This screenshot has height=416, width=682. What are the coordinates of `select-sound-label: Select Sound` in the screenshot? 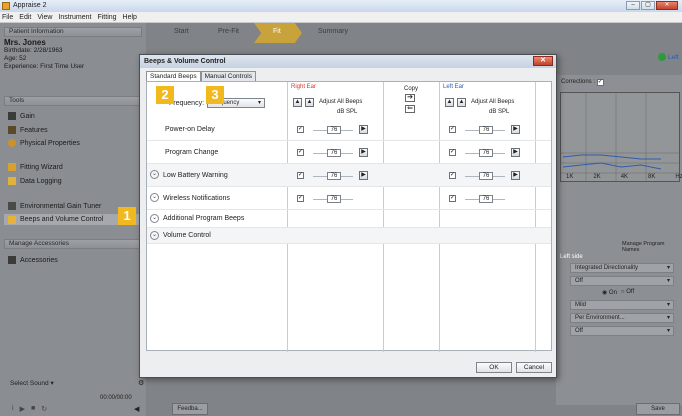 It's located at (29, 383).